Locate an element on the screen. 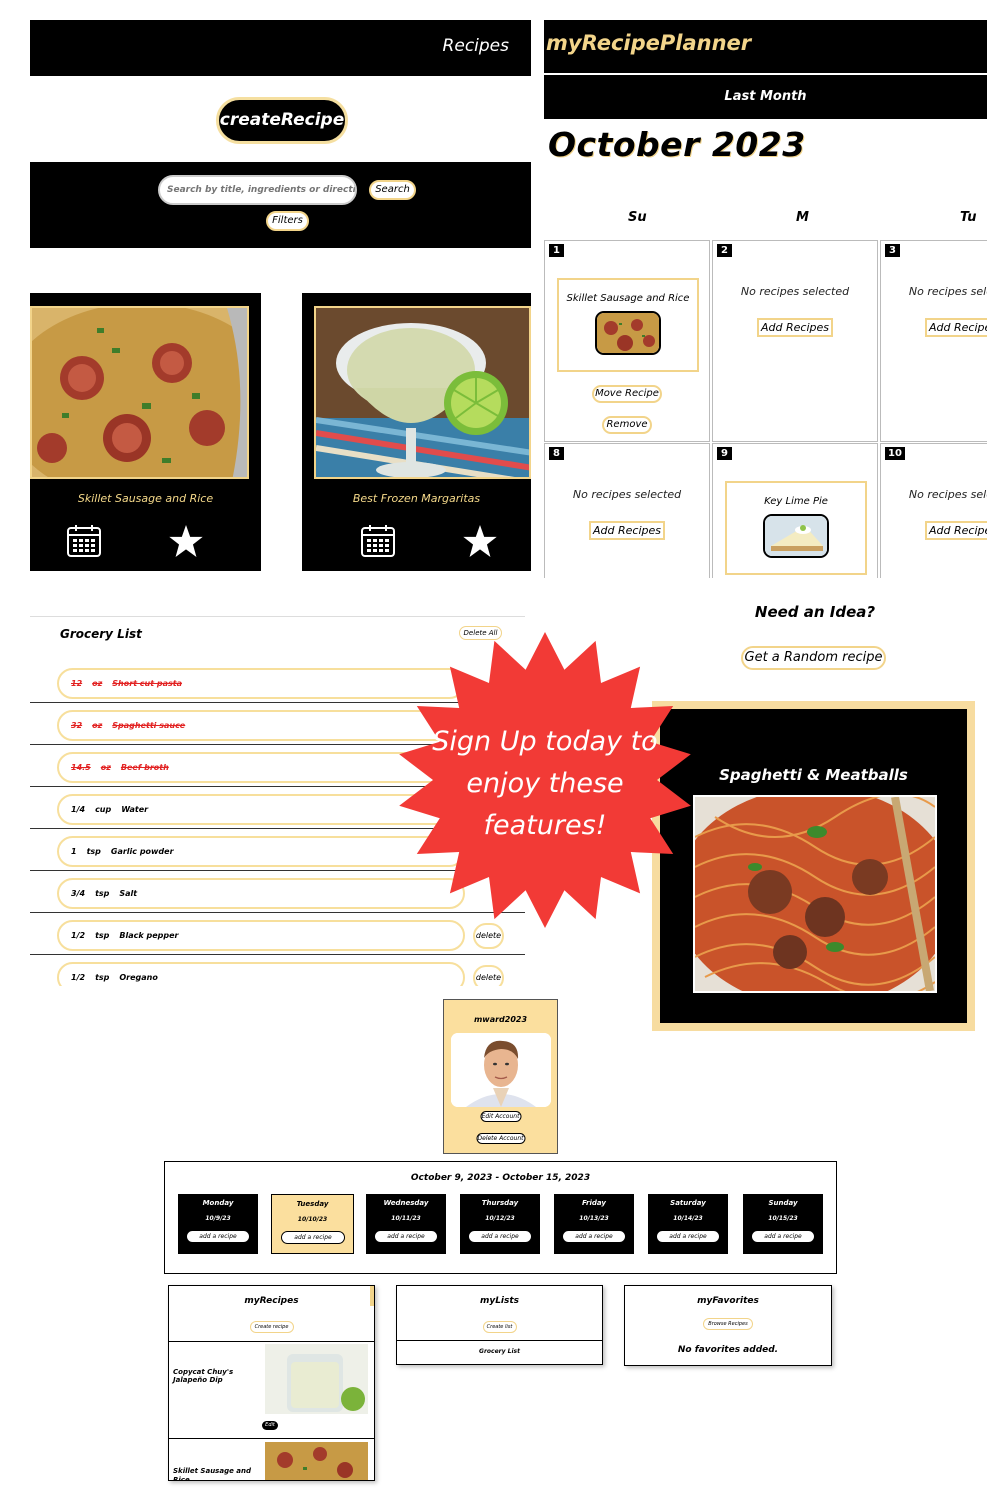 The height and width of the screenshot is (1500, 1000). item-qty: 14.5 is located at coordinates (81, 767).